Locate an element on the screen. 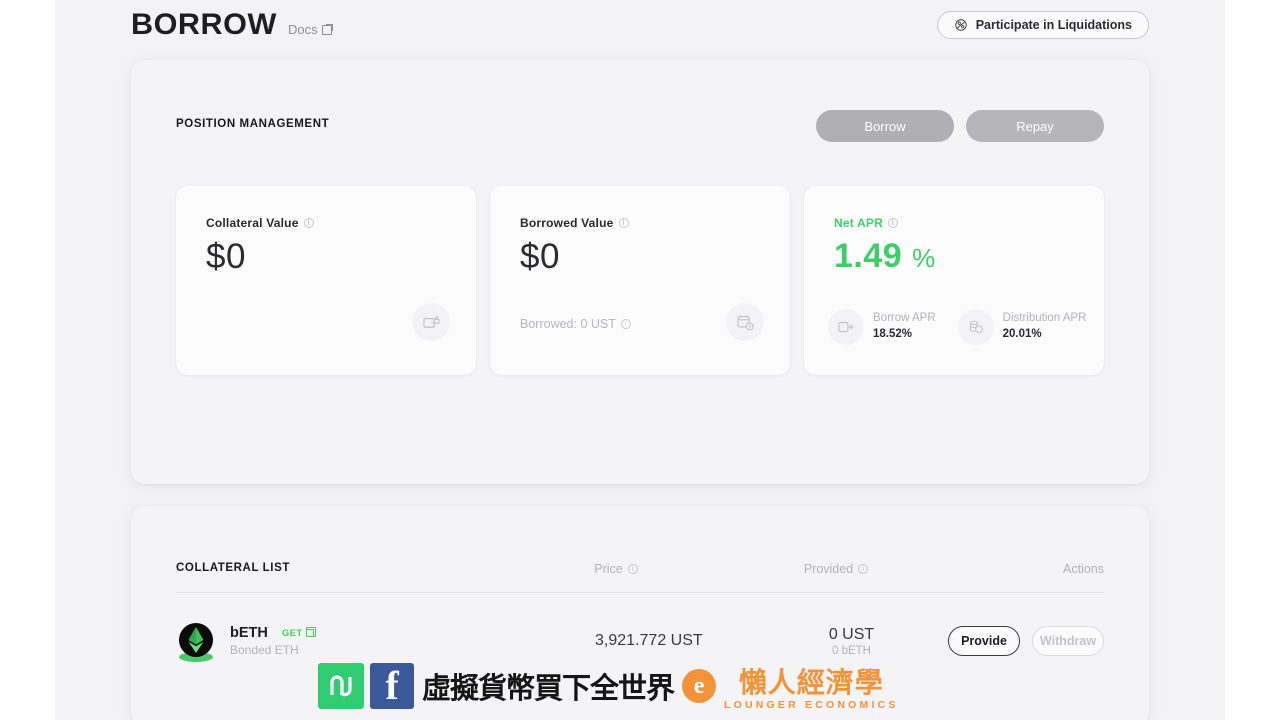  docs-link: Docs is located at coordinates (310, 29).